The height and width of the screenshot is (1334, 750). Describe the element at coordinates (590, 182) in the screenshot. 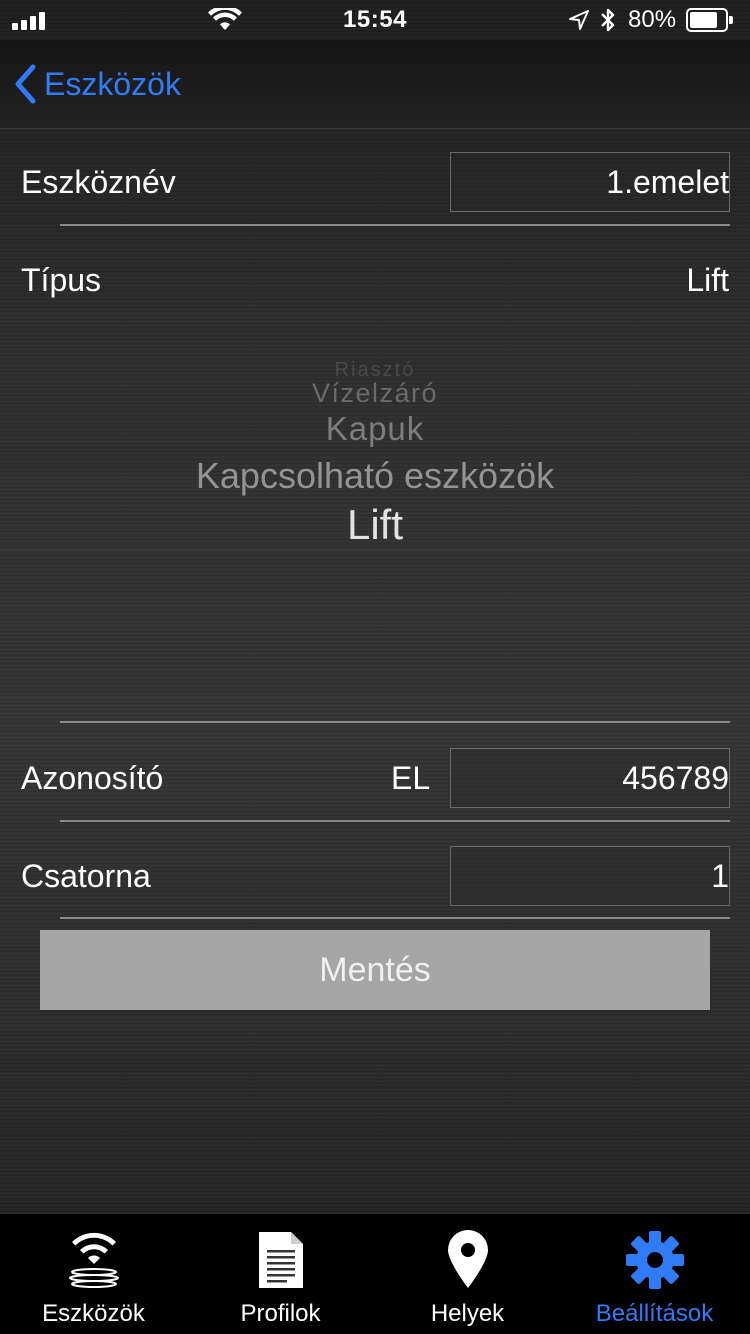

I see `device-name-field: 1.emelet` at that location.